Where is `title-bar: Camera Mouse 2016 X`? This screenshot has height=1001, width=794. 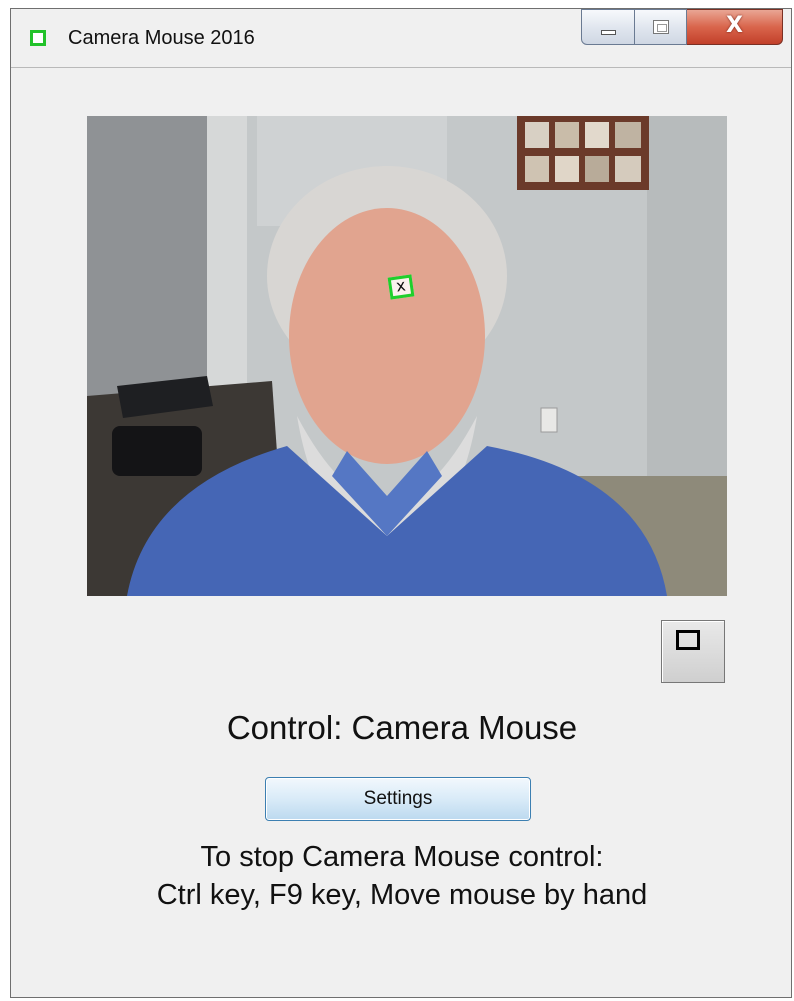 title-bar: Camera Mouse 2016 X is located at coordinates (401, 38).